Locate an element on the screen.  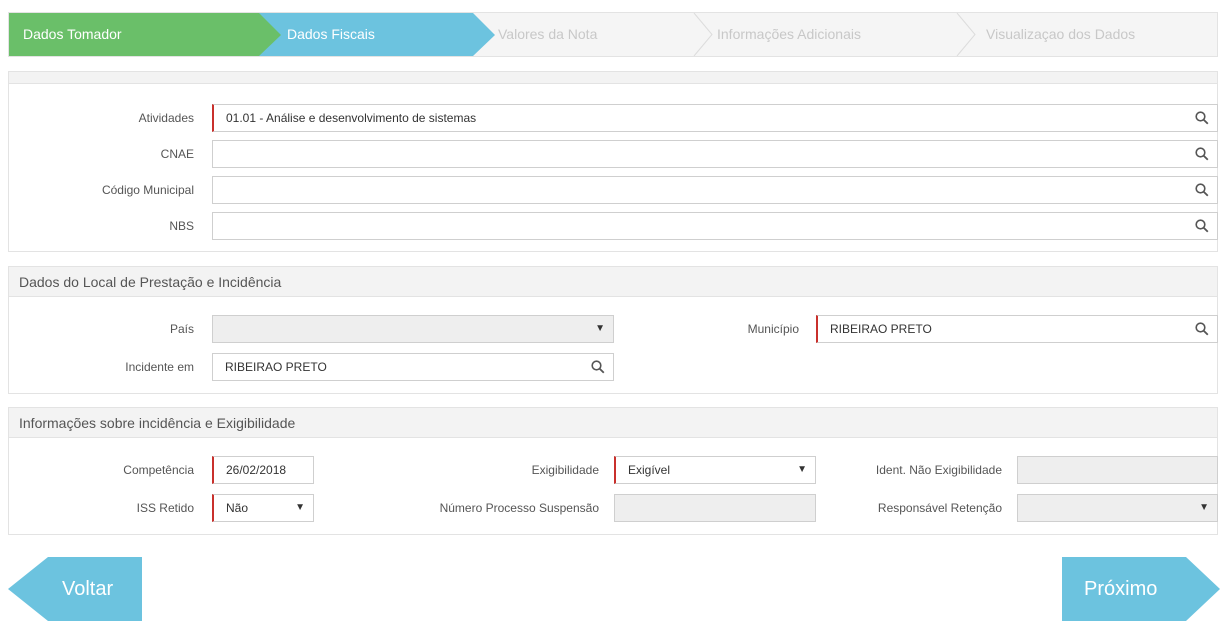
back-button: Voltar is located at coordinates (75, 589).